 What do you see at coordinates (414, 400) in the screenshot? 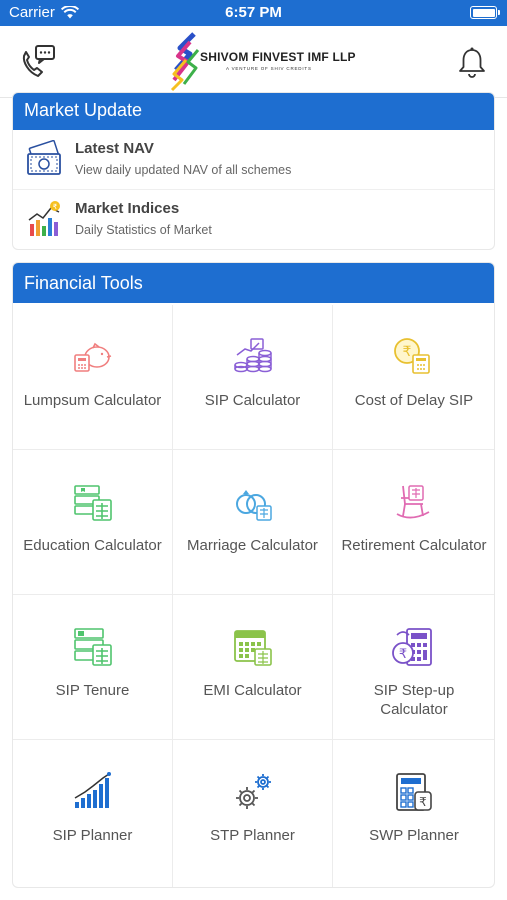
I see `tile-label: Cost of Delay SIP` at bounding box center [414, 400].